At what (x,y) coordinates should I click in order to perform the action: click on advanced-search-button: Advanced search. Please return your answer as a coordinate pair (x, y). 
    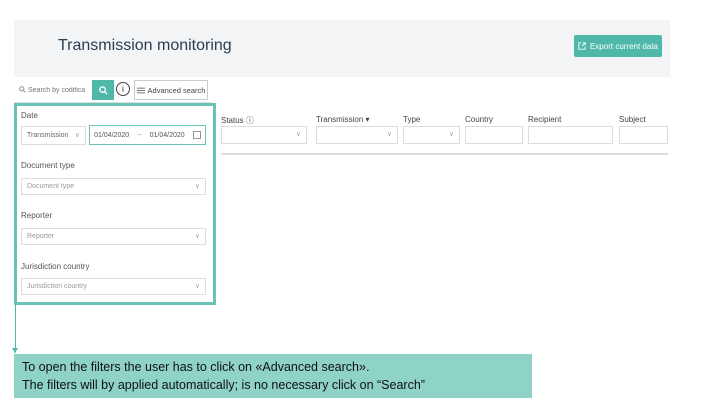
    Looking at the image, I should click on (171, 90).